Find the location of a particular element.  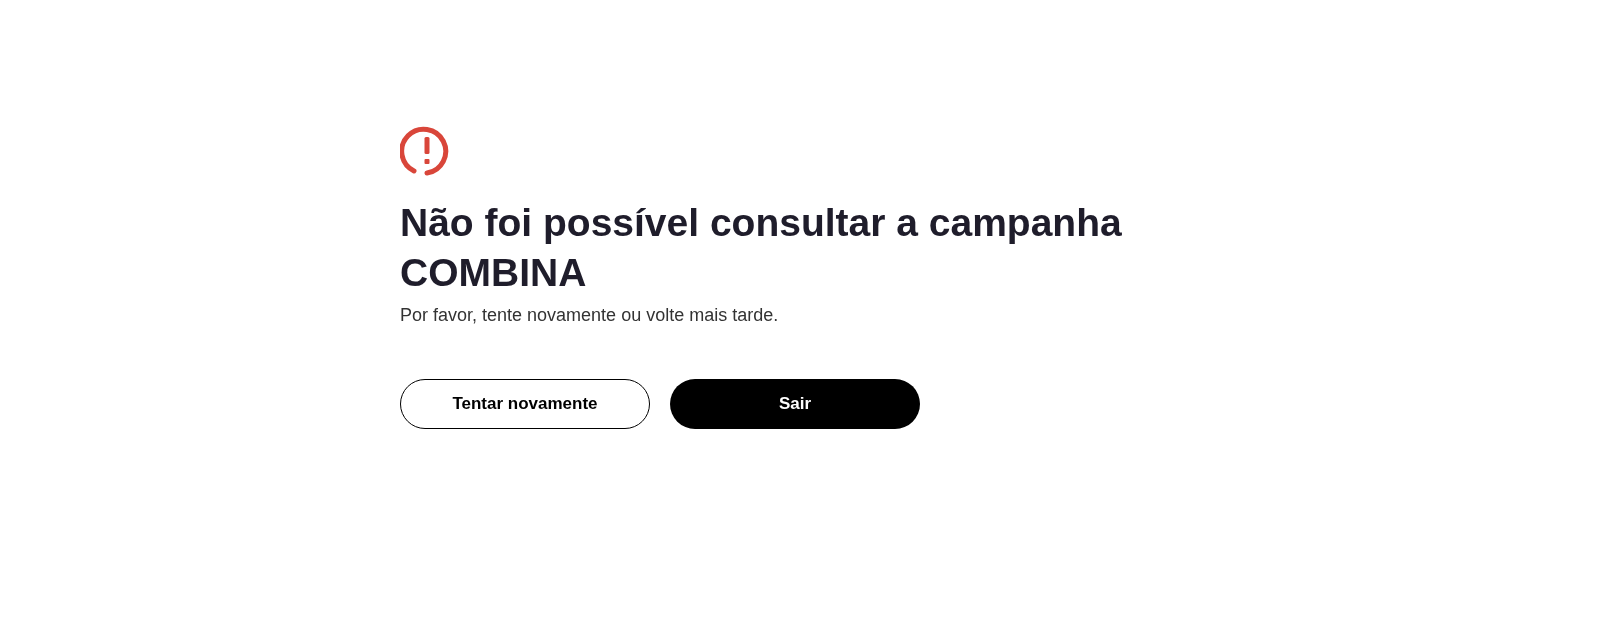

exit-button: Sair is located at coordinates (795, 404).